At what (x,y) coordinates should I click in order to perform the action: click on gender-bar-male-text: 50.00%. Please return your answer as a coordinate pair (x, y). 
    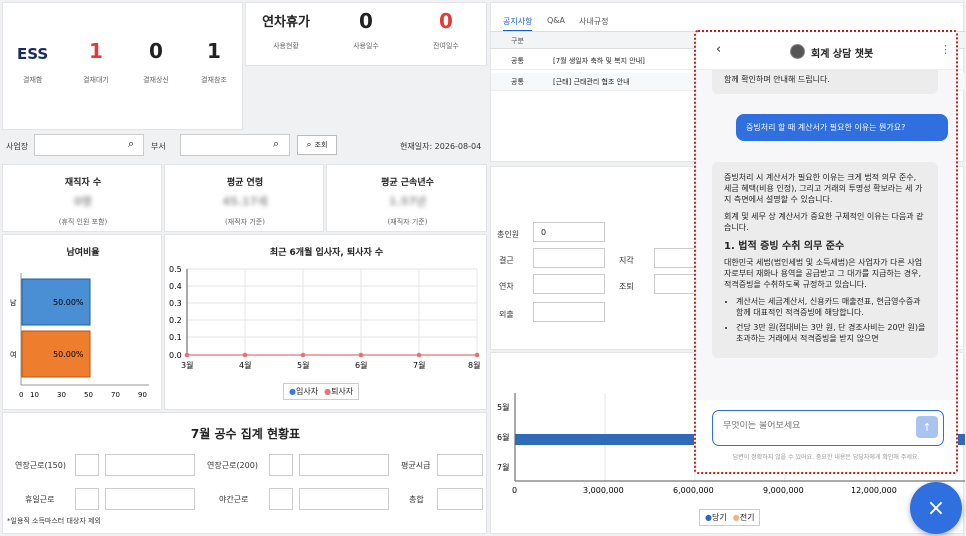
    Looking at the image, I should click on (68, 302).